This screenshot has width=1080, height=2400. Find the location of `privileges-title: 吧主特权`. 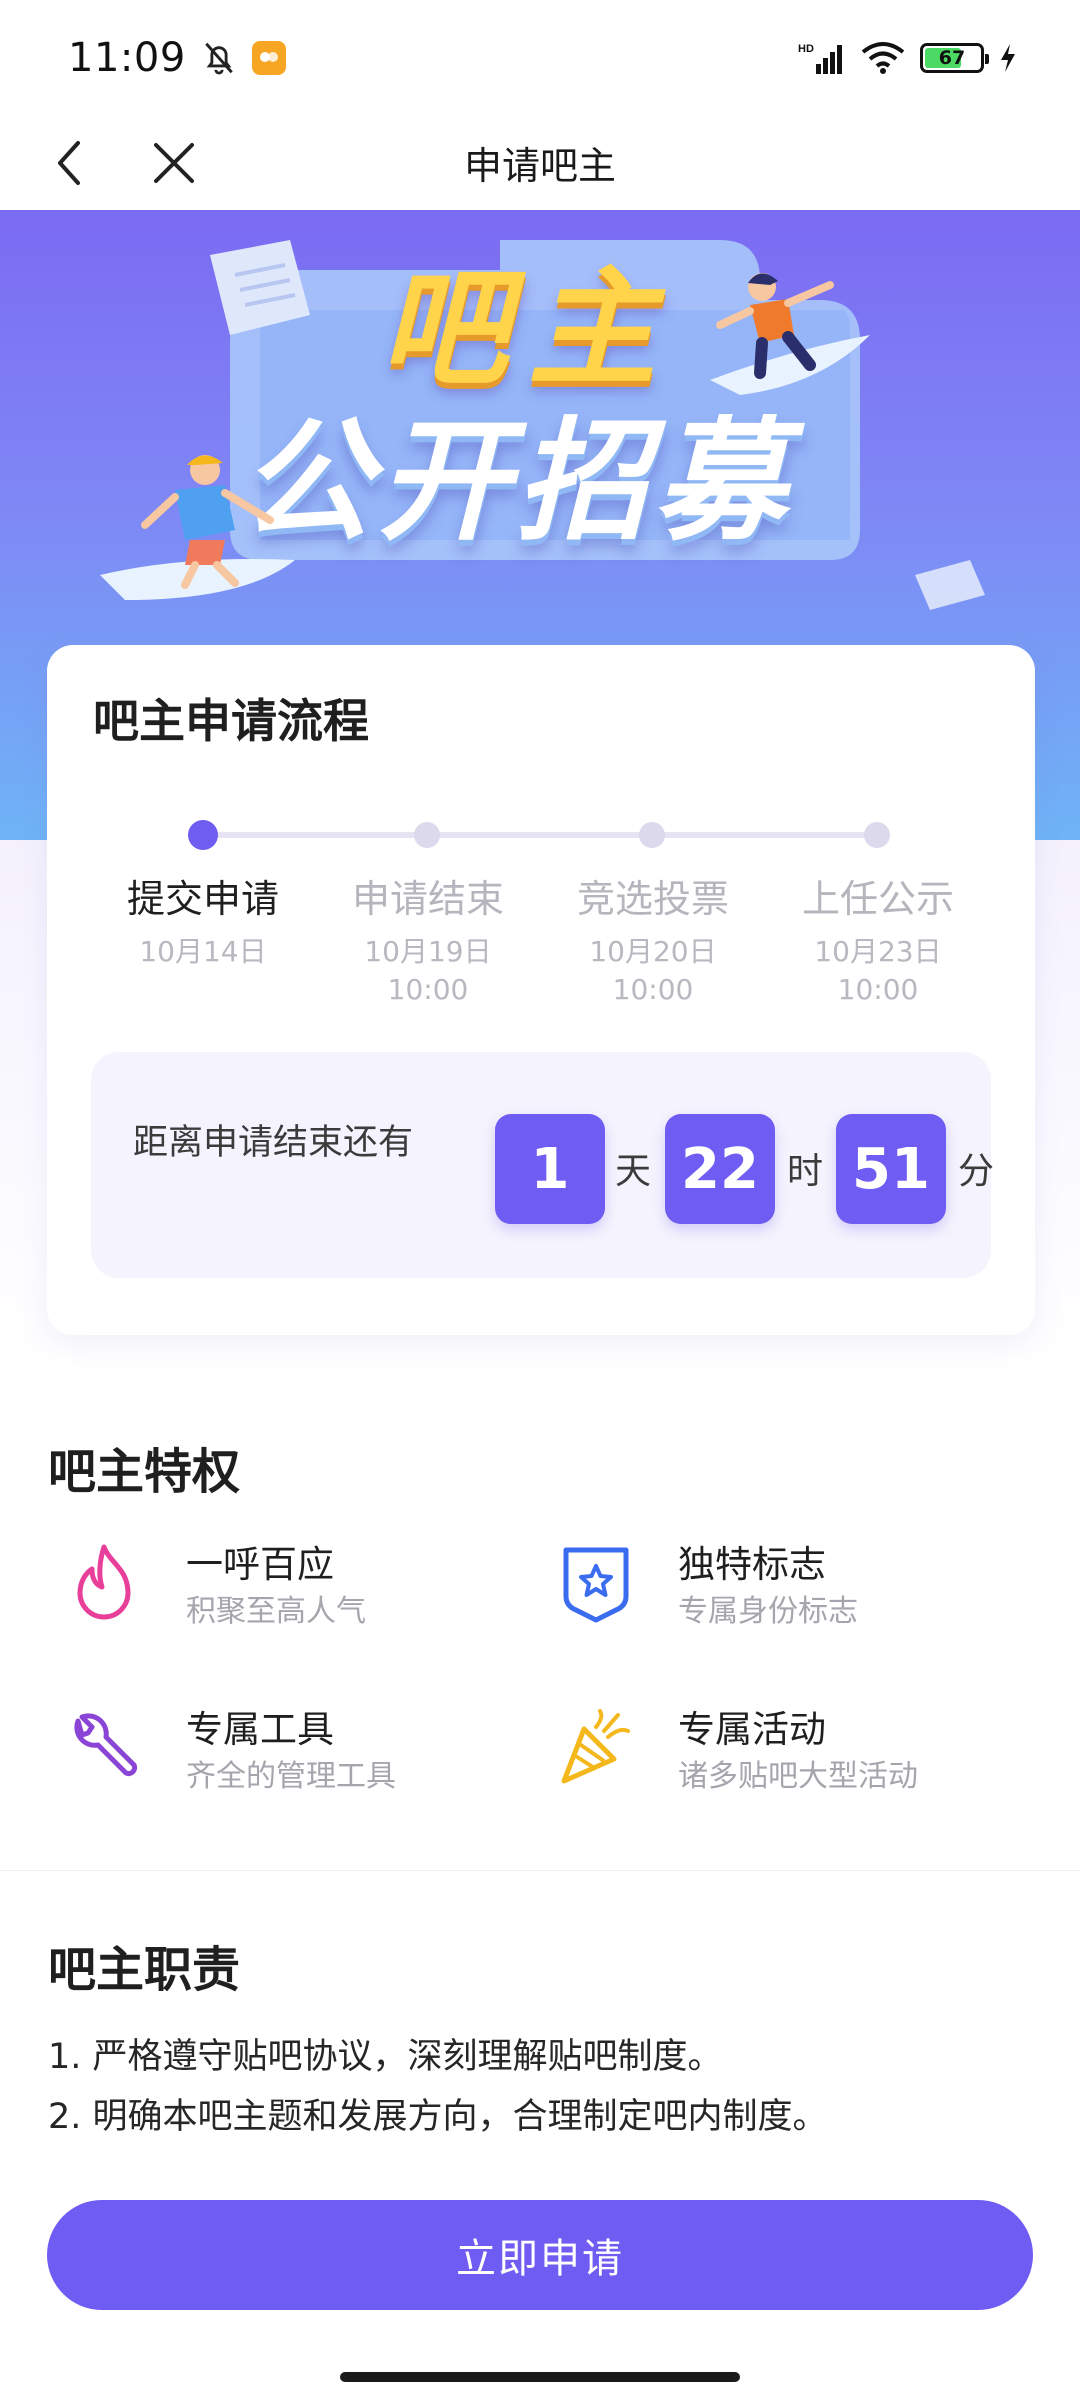

privileges-title: 吧主特权 is located at coordinates (144, 1472).